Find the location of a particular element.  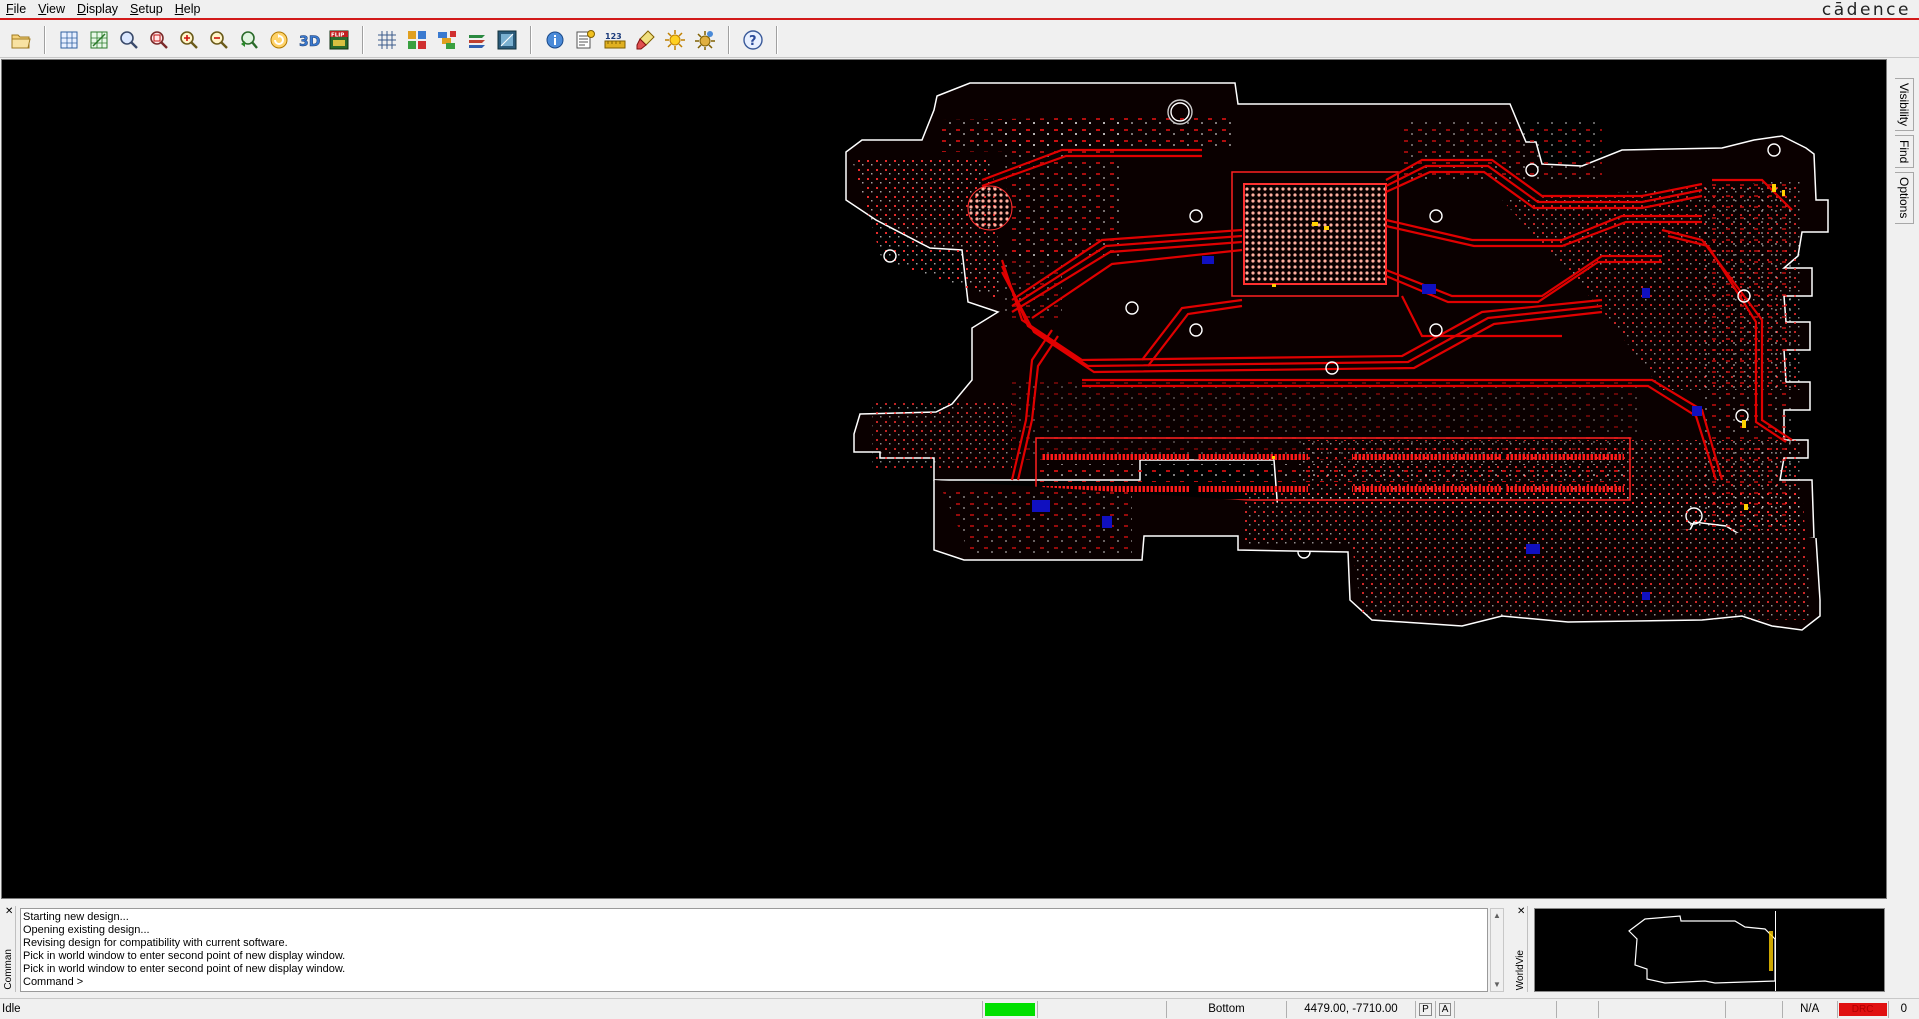

menu-file-label: ile is located at coordinates (20, 8).